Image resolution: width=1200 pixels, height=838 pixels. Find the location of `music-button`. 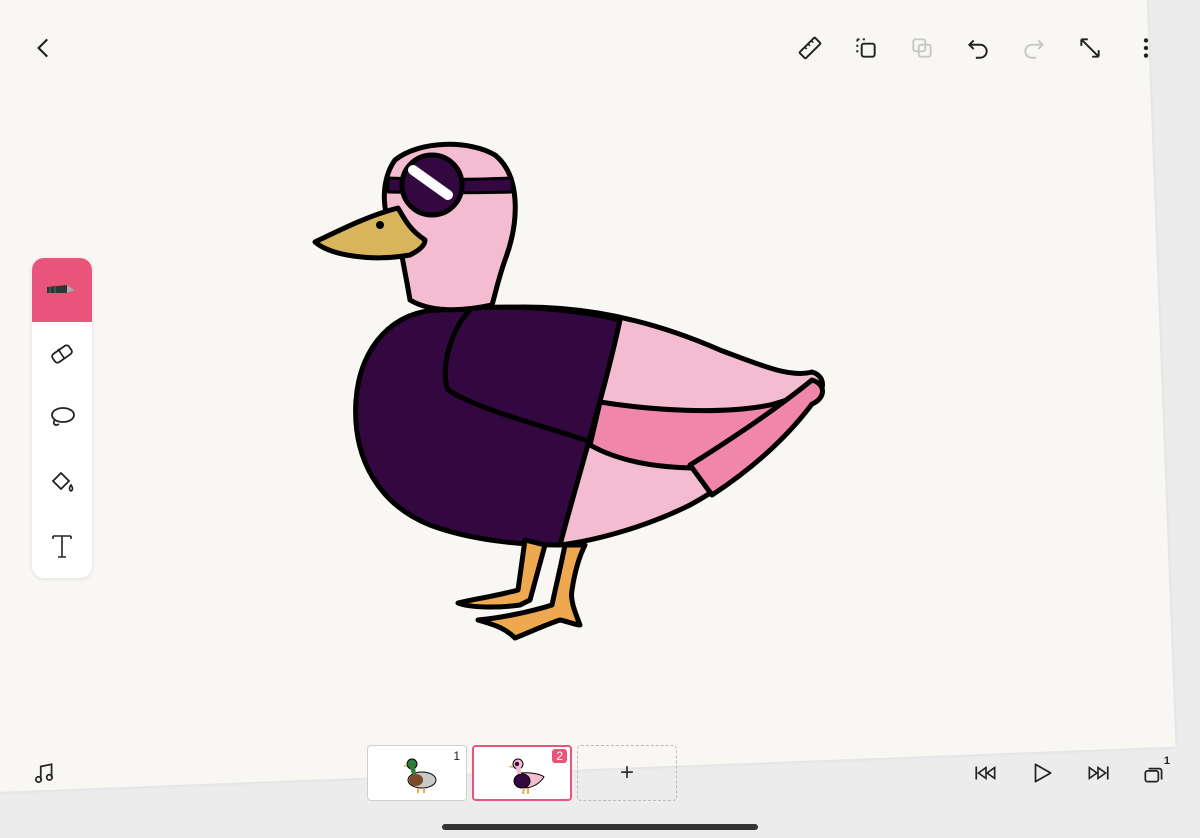

music-button is located at coordinates (44, 773).